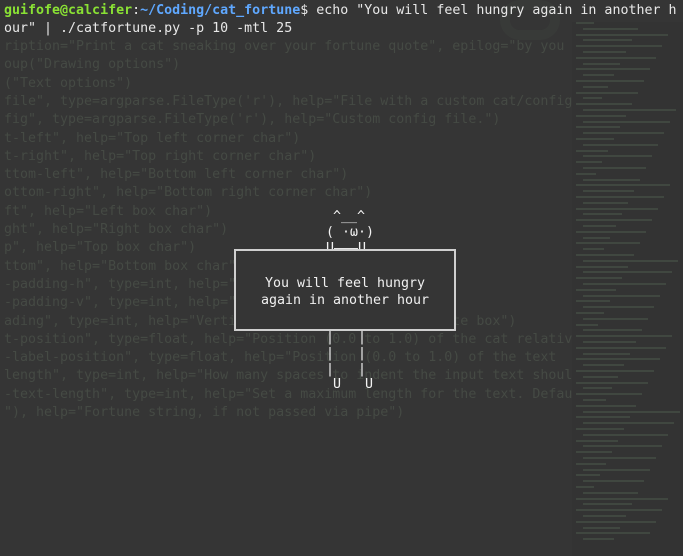  Describe the element at coordinates (100, 248) in the screenshot. I see `background-code-line: p", help="Top box char")` at that location.